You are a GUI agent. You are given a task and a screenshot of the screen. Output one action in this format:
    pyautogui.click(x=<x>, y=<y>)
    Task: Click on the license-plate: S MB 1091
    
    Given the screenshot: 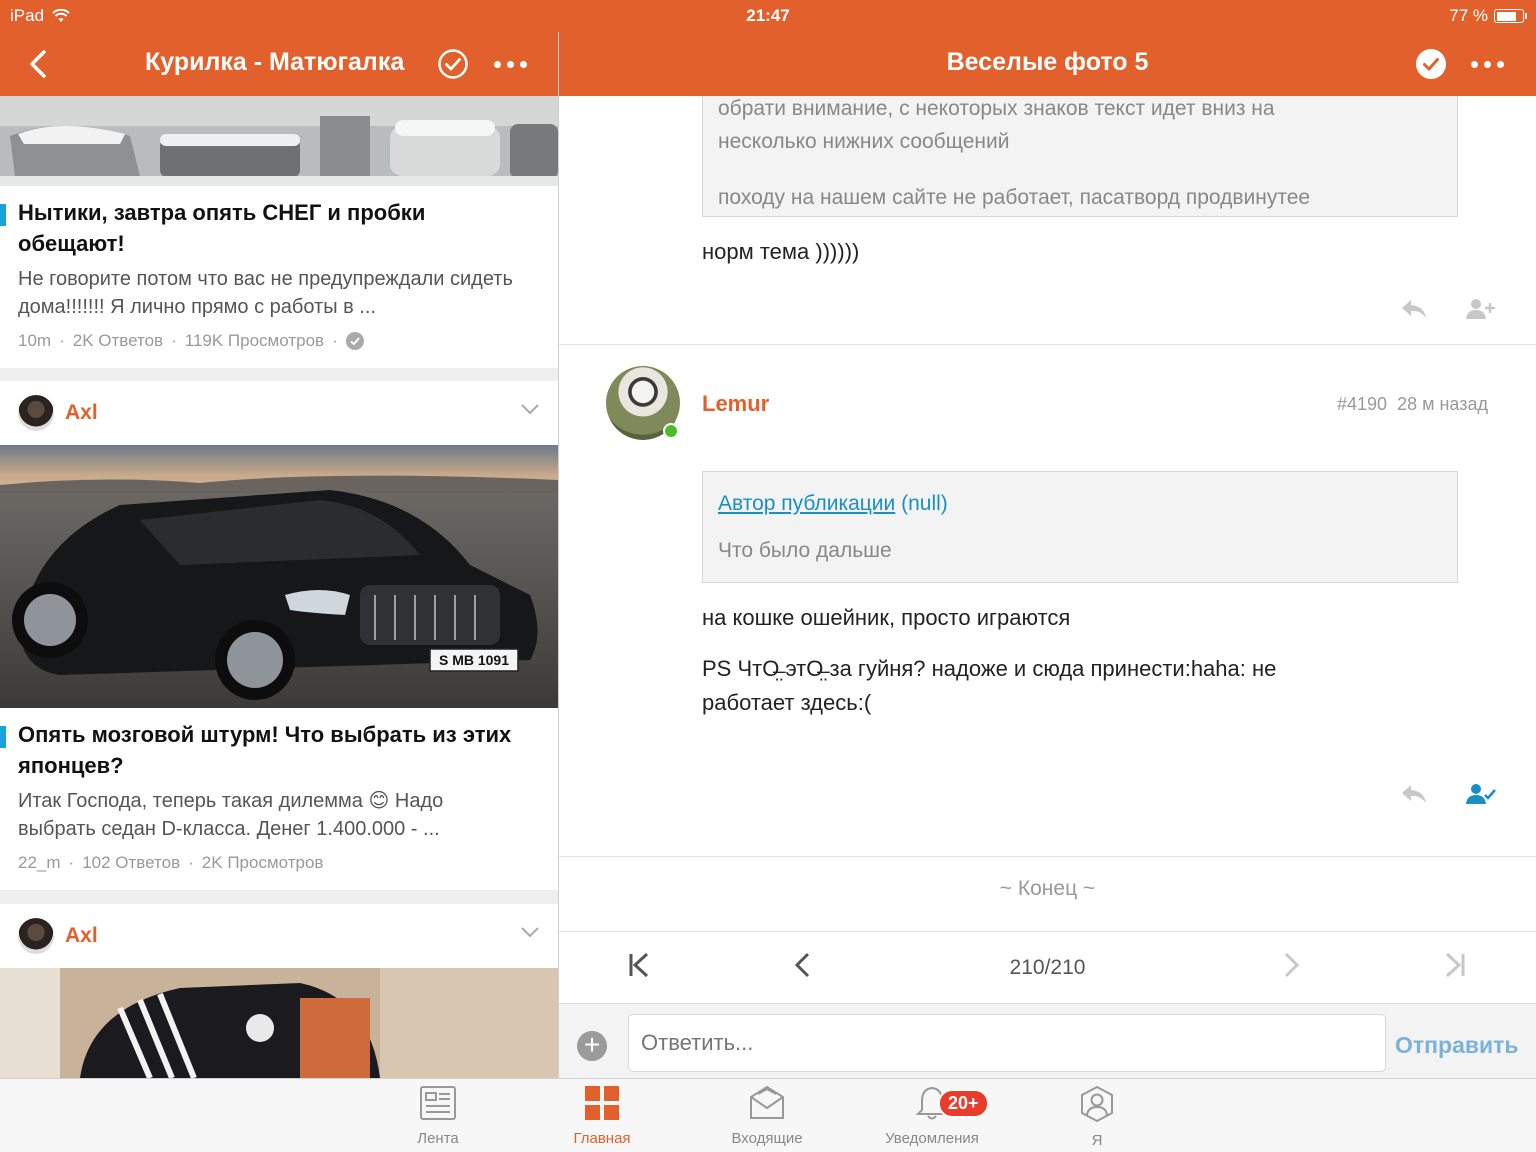 What is the action you would take?
    pyautogui.click(x=474, y=660)
    